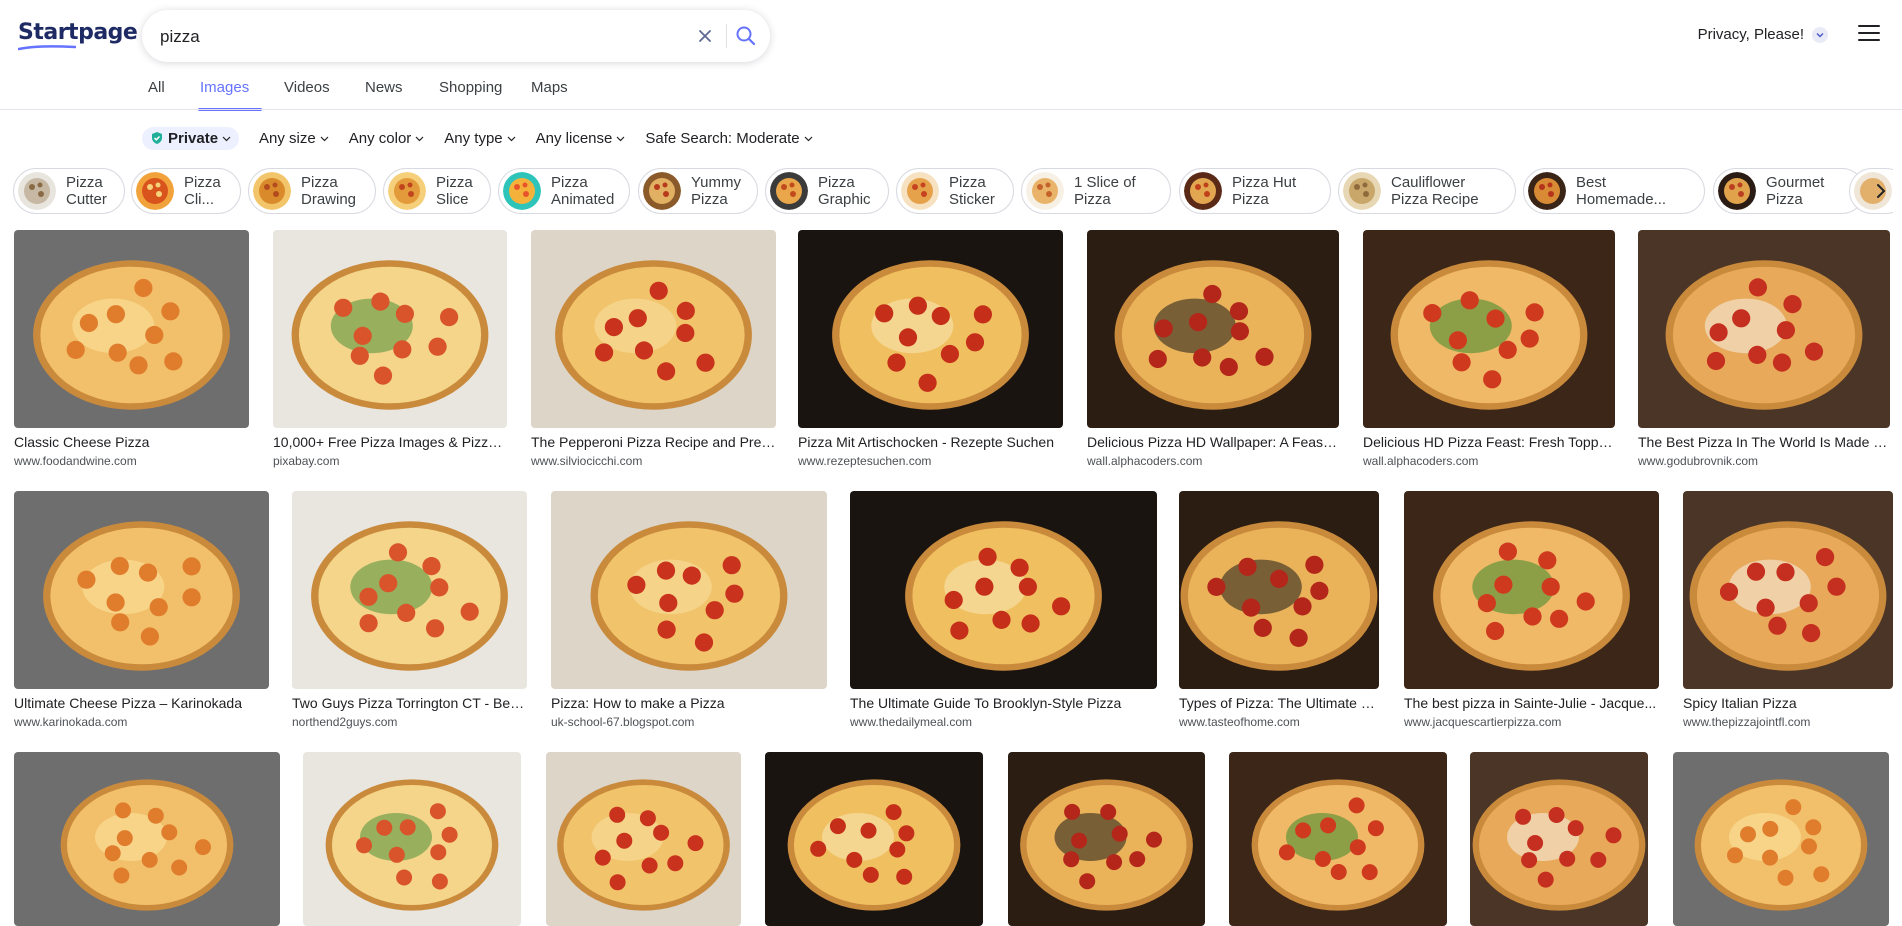 The height and width of the screenshot is (926, 1902). I want to click on related-search-chip: Pizza Cutter, so click(69, 191).